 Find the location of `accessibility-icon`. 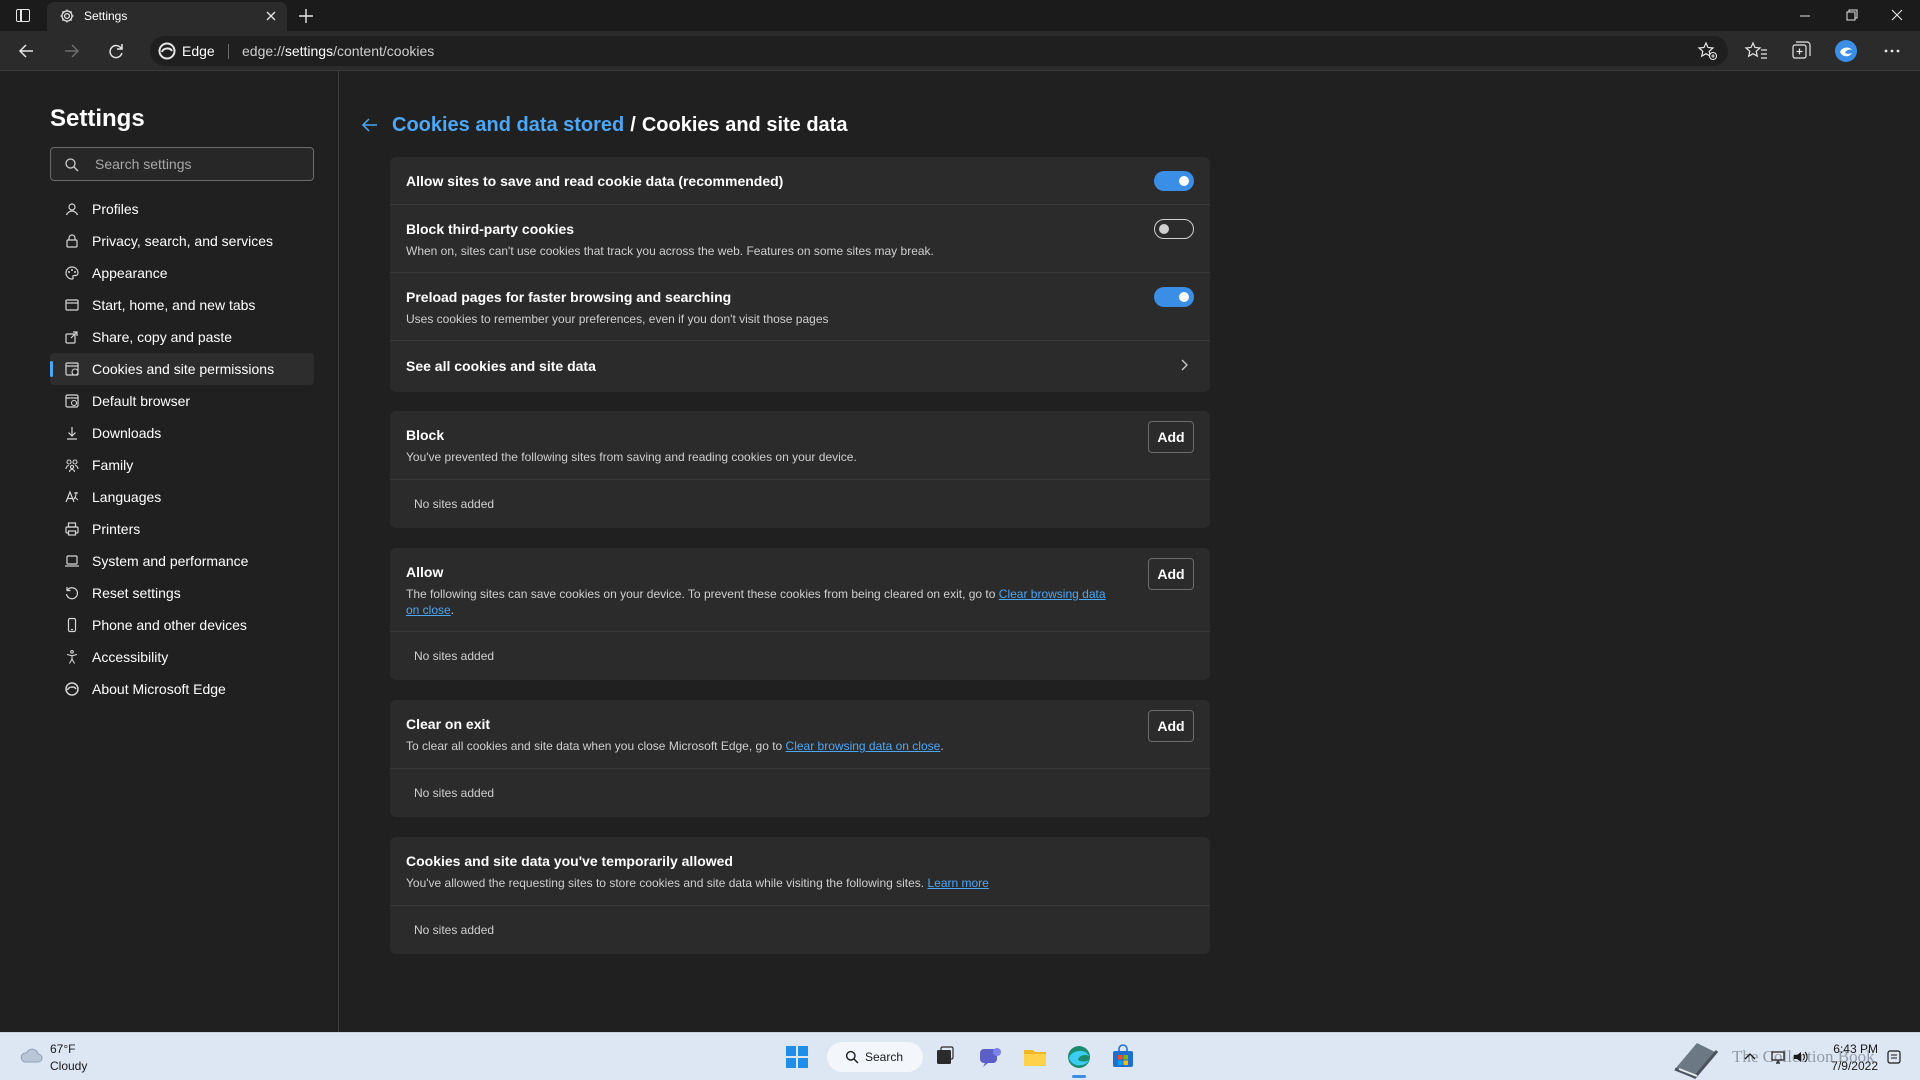

accessibility-icon is located at coordinates (72, 656).